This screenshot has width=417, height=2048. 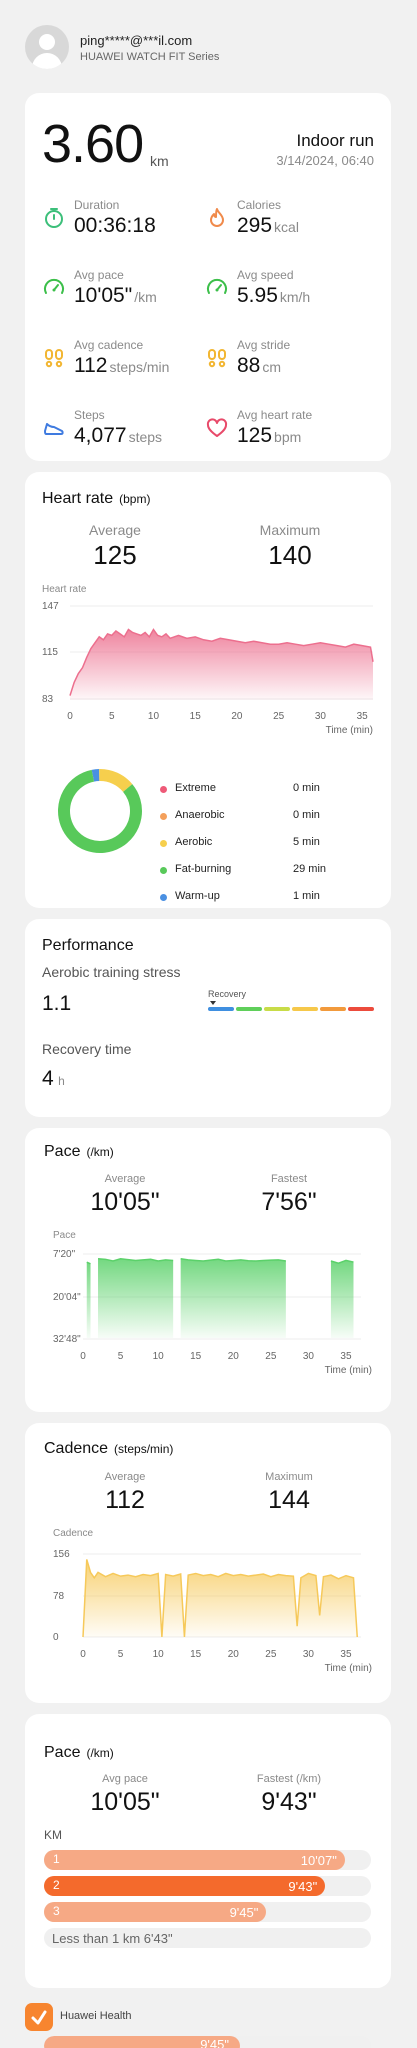 What do you see at coordinates (310, 869) in the screenshot?
I see `zone-minutes: 29 min` at bounding box center [310, 869].